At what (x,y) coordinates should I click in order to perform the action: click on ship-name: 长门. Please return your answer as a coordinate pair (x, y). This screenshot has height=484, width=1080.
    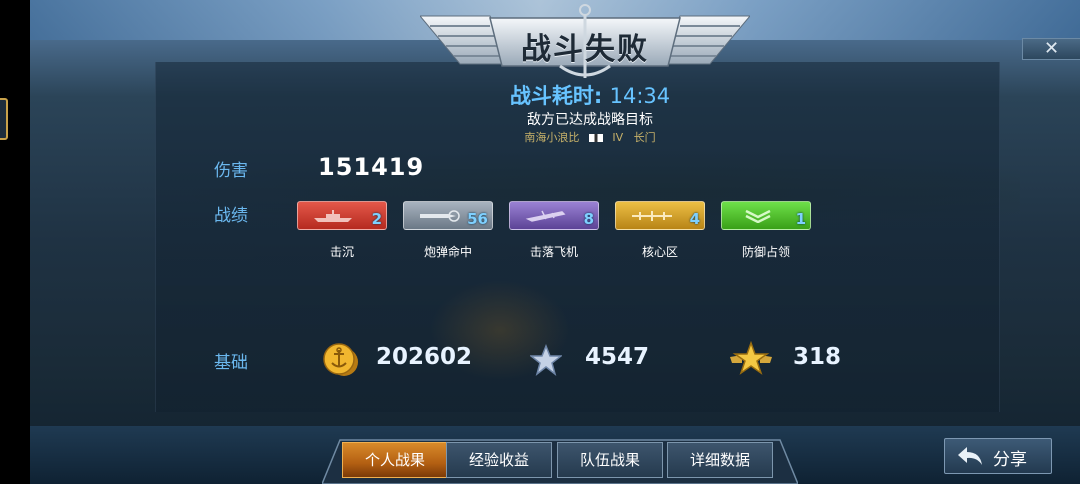
    Looking at the image, I should click on (644, 137).